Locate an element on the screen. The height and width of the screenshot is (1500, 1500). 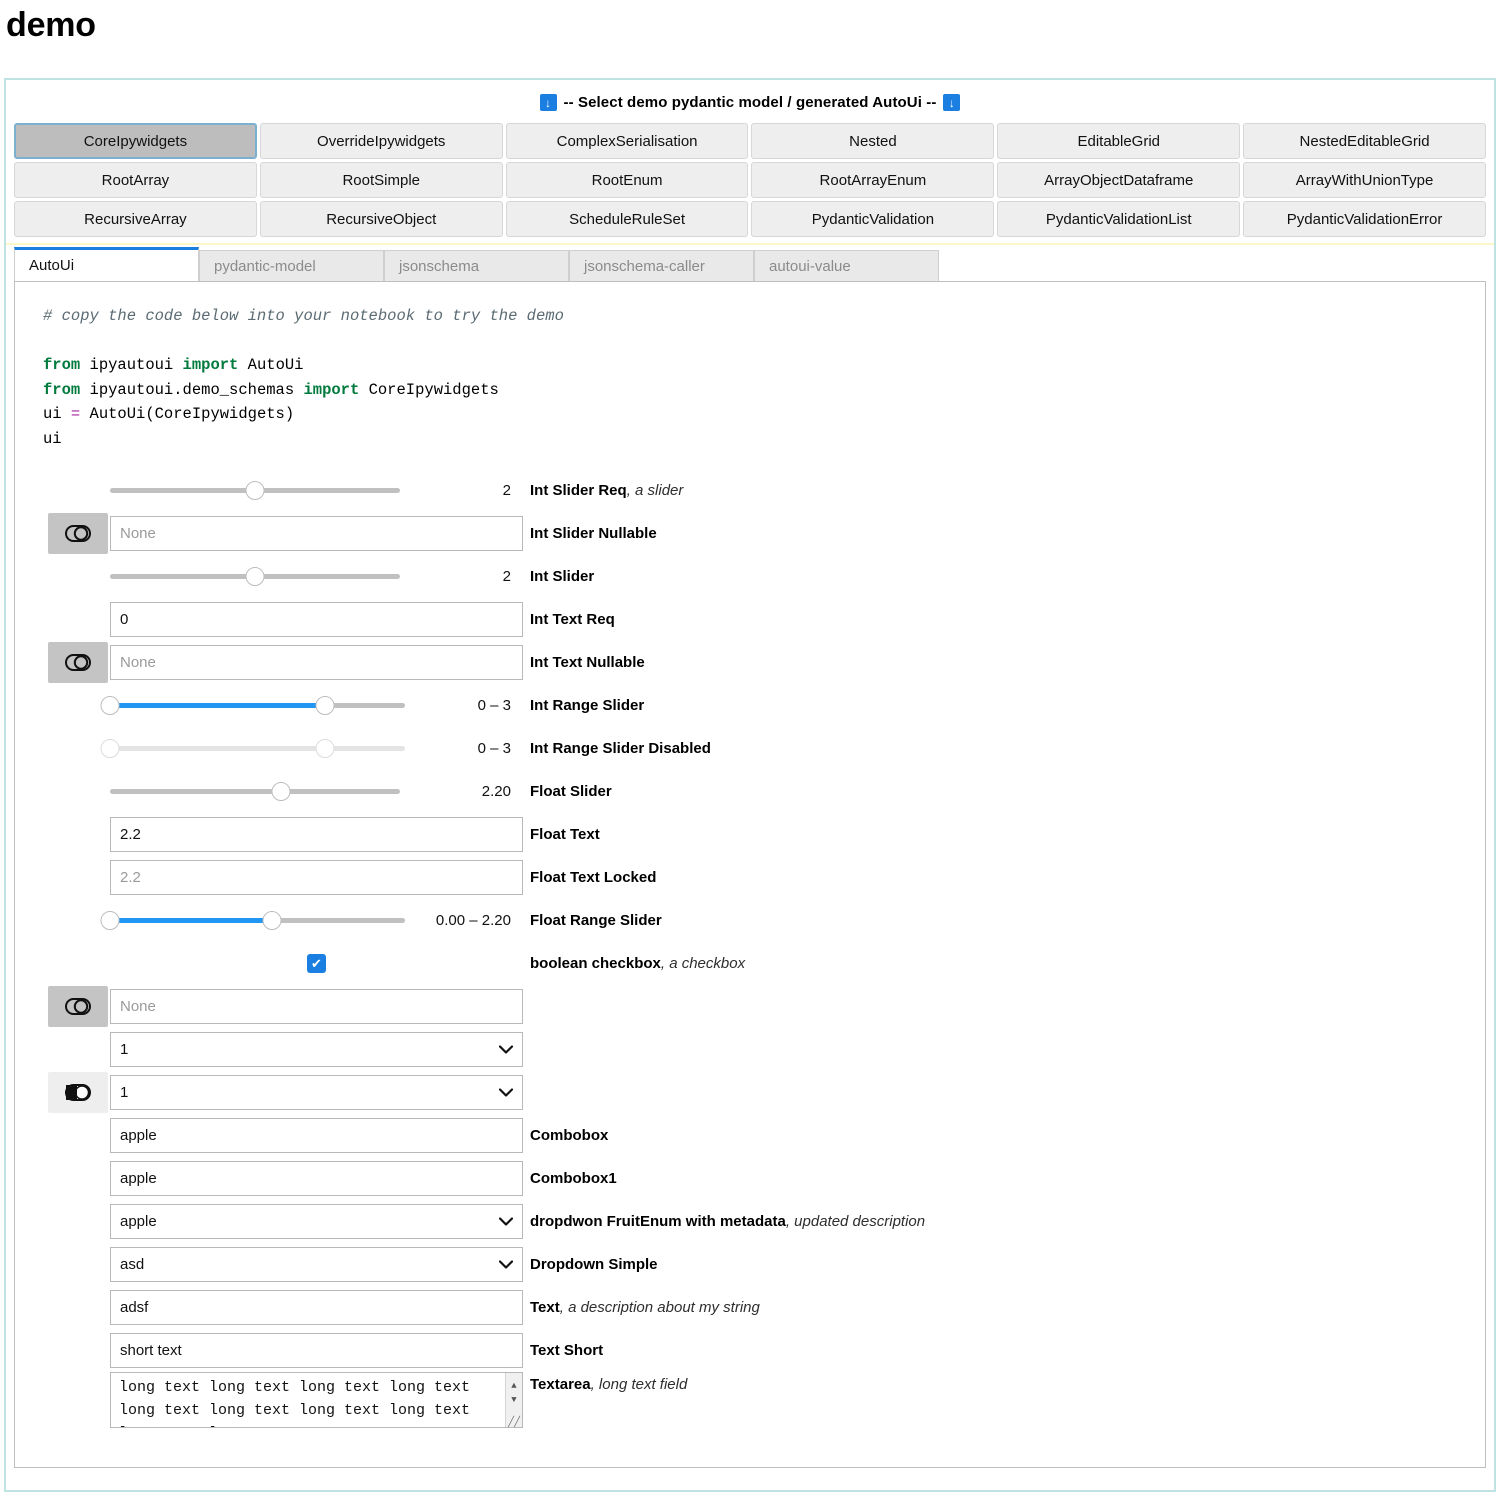
widget-label-int-range-slider: Int Range Slider is located at coordinates (583, 705).